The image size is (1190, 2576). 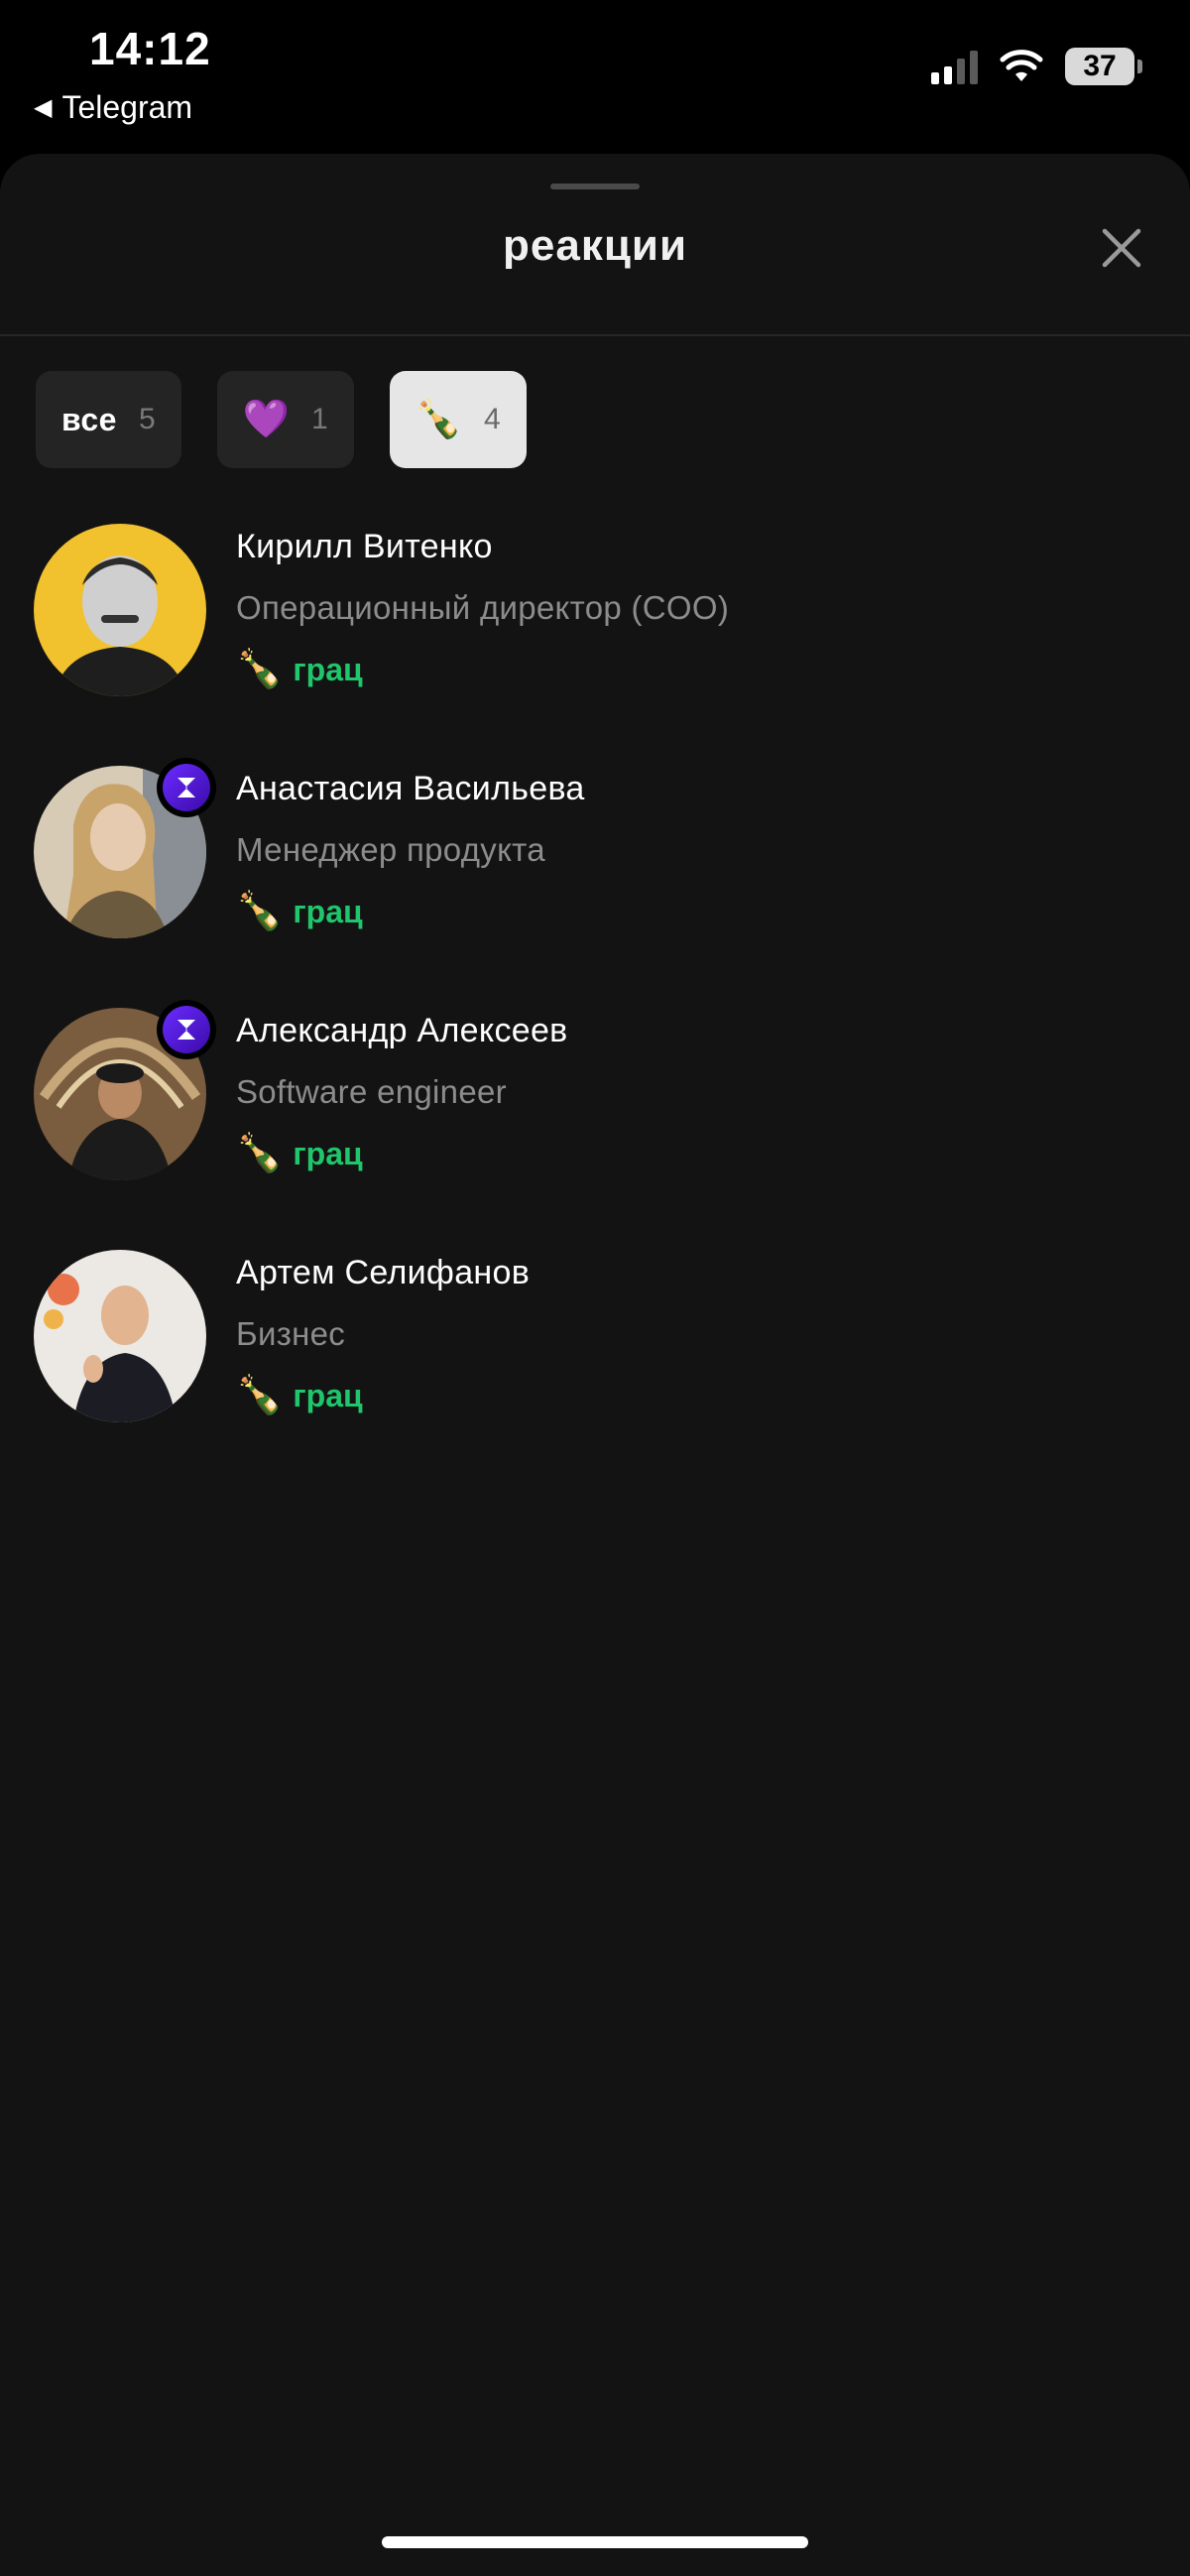 I want to click on reaction-filter-tabs: все 5 💜 1 🍾 4, so click(x=281, y=419).